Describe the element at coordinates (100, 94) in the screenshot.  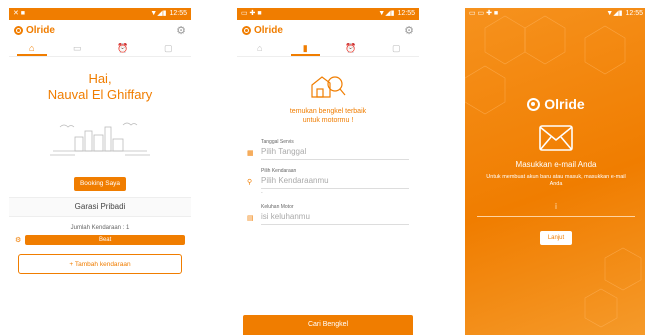
I see `user-name: Nauval El Ghiffary` at that location.